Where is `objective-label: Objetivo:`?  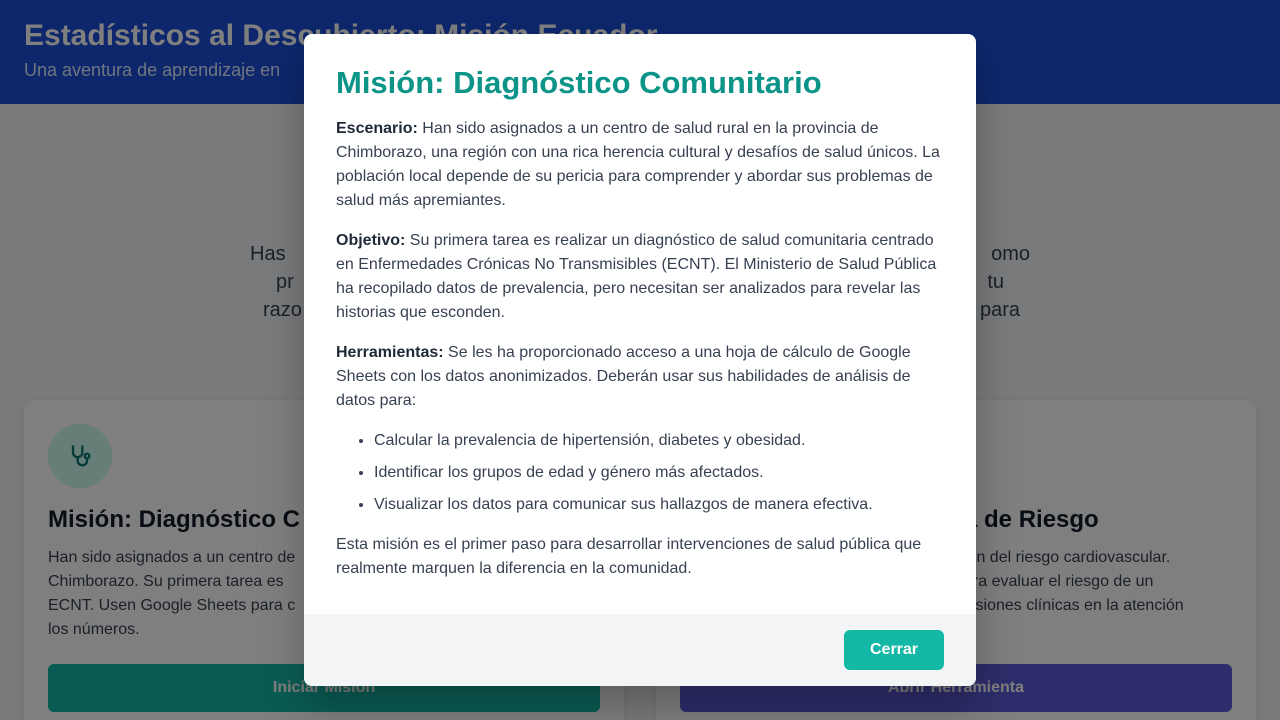 objective-label: Objetivo: is located at coordinates (371, 241).